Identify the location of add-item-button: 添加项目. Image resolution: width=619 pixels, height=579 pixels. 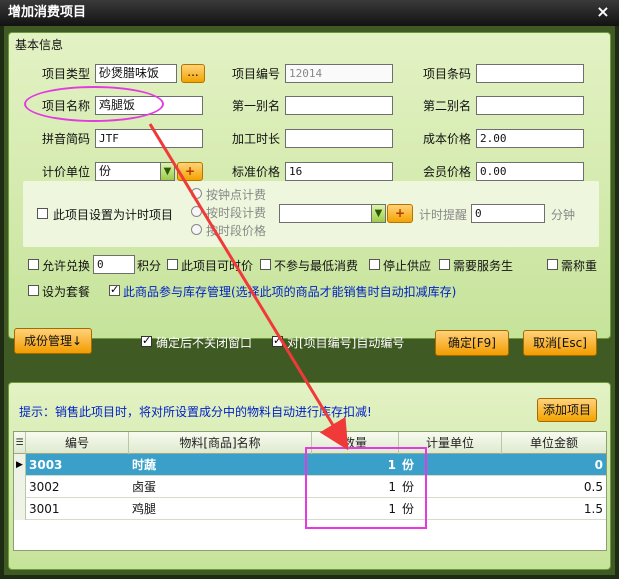
(567, 410).